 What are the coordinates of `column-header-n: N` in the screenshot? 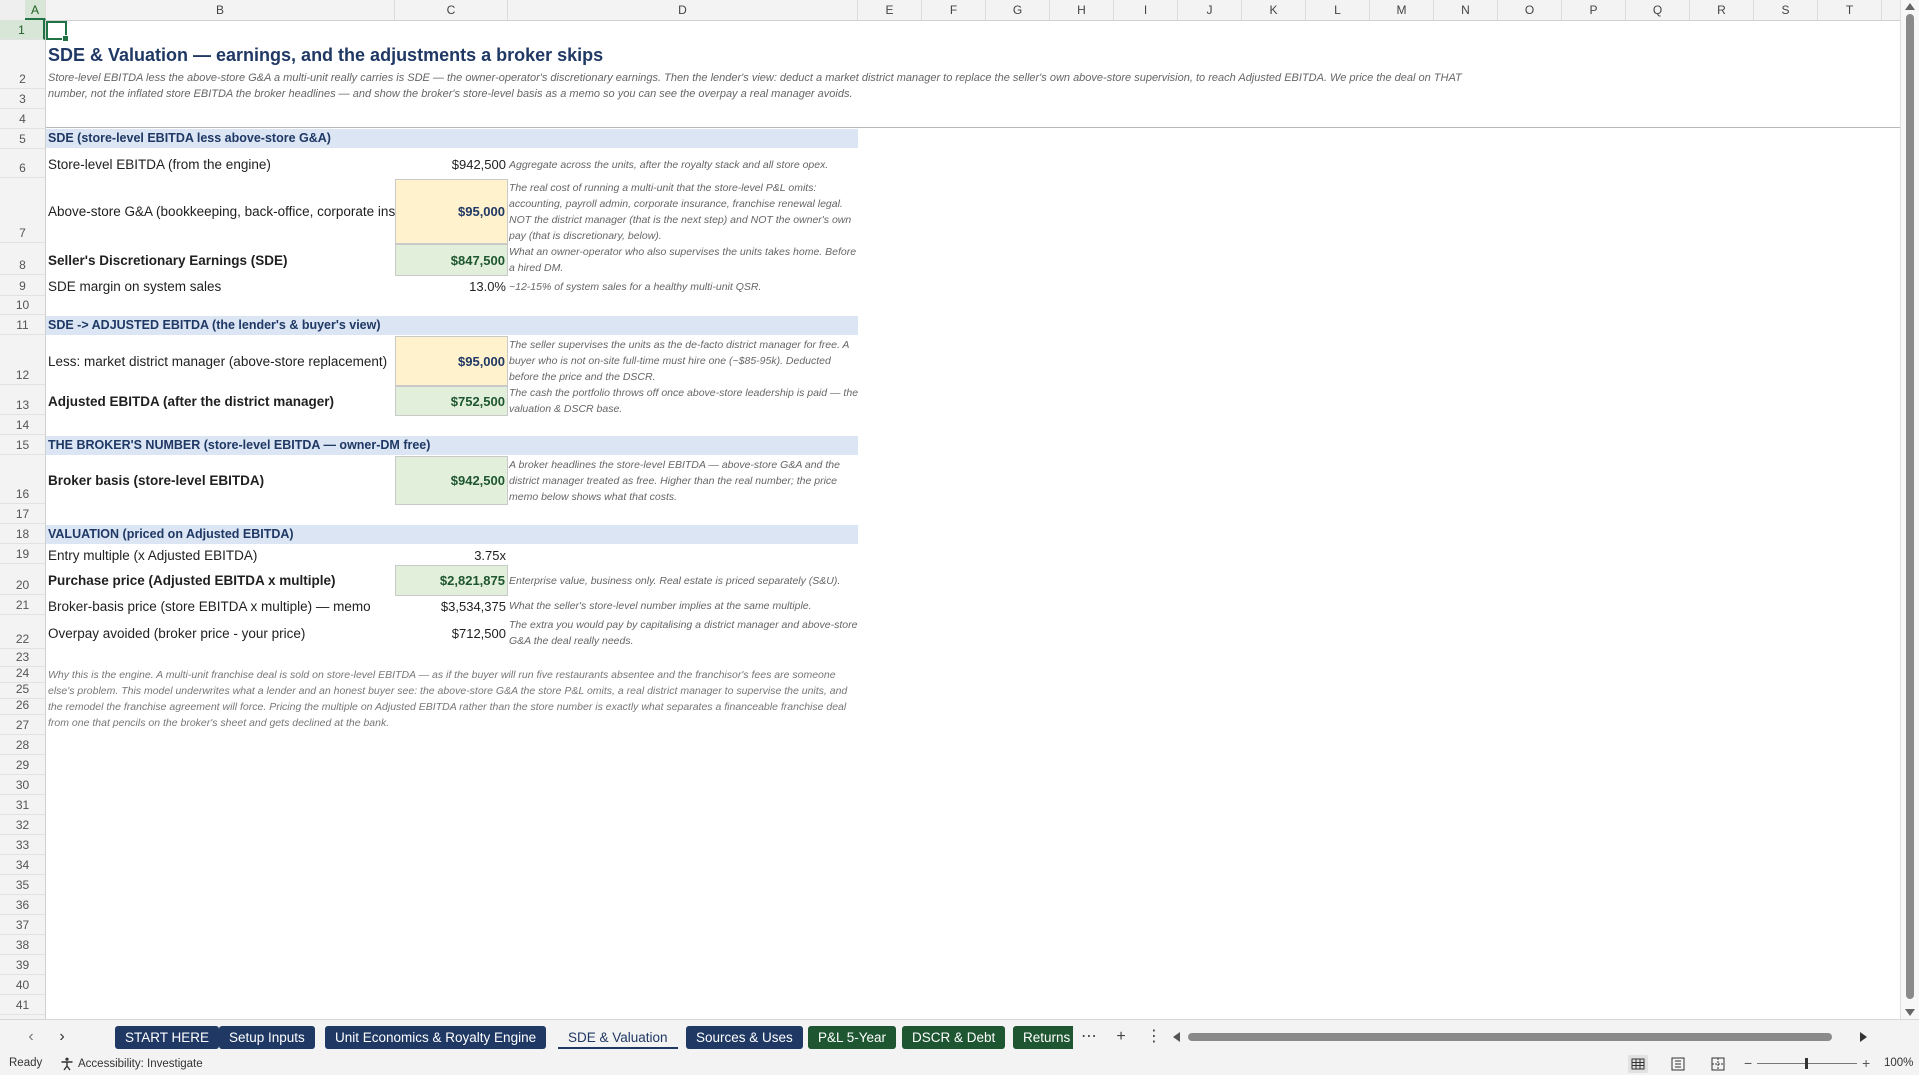 It's located at (1466, 10).